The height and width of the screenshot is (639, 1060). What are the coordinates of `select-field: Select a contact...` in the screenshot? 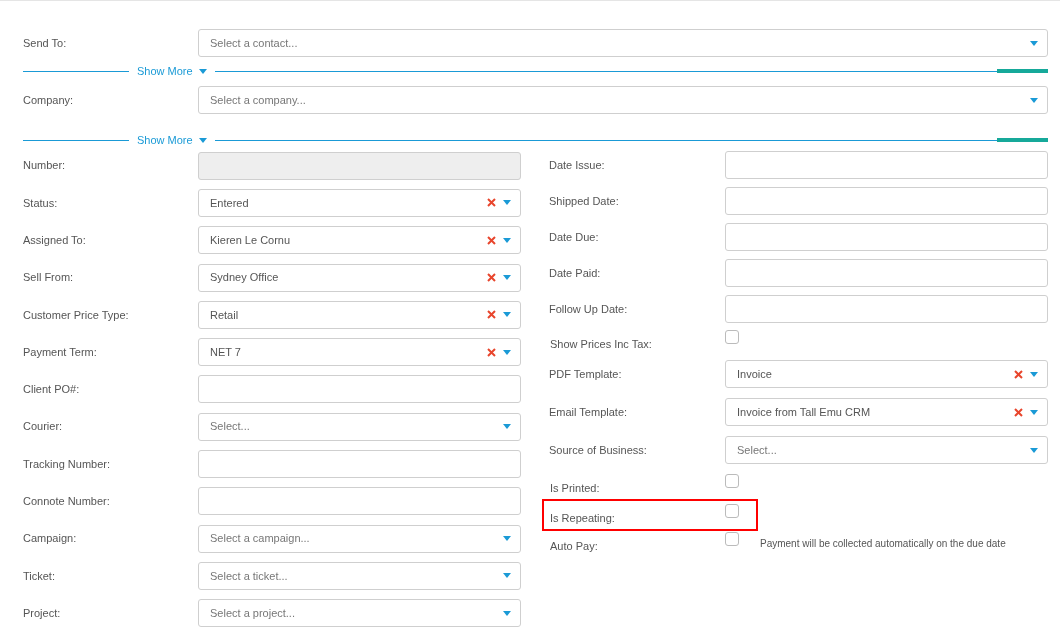 It's located at (623, 43).